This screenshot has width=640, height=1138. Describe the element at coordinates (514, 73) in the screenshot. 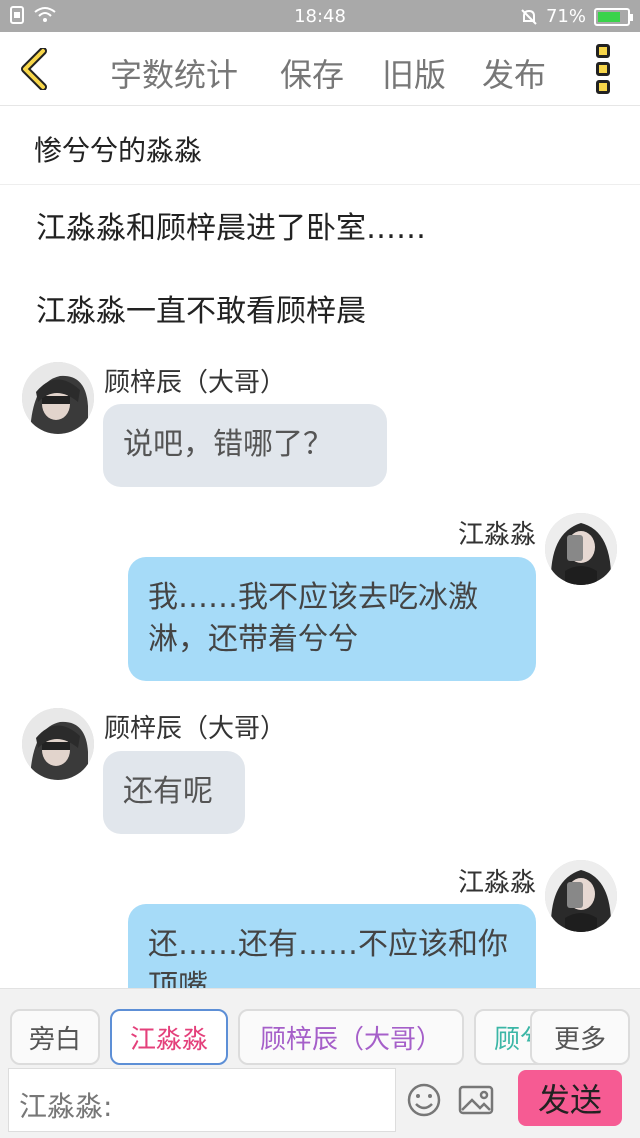

I see `publish-button: 发布` at that location.